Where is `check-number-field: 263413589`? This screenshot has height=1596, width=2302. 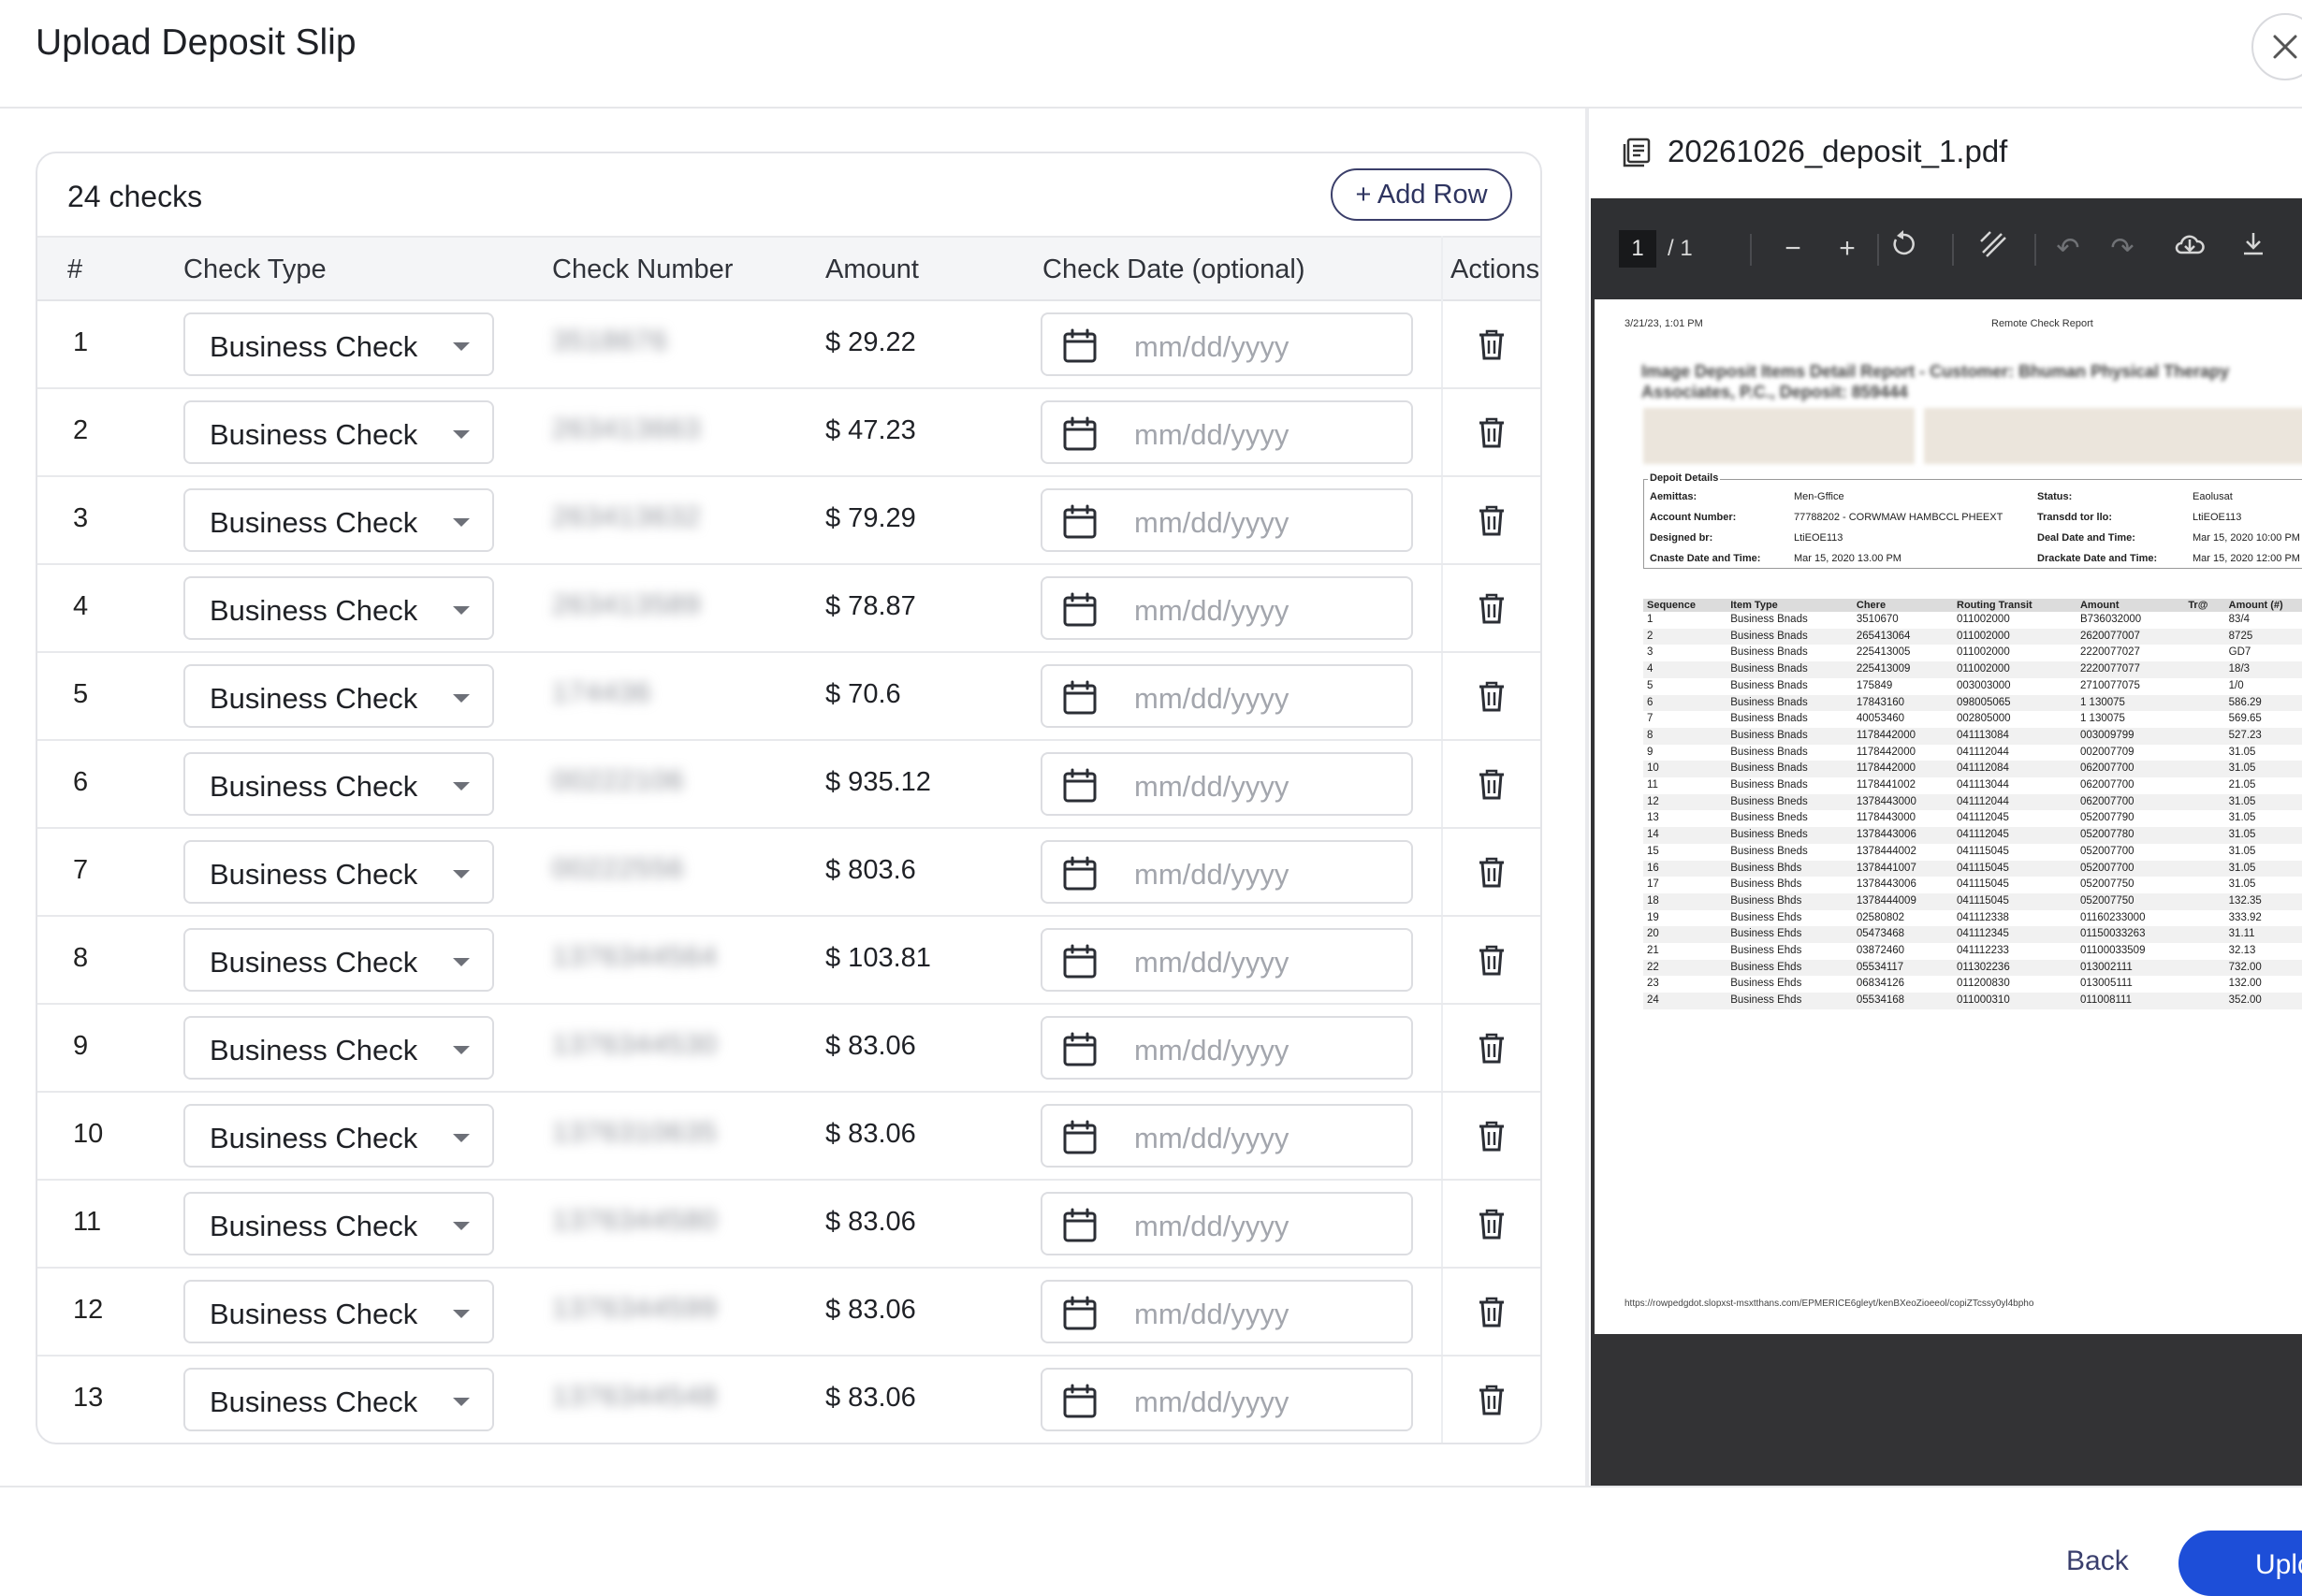 check-number-field: 263413589 is located at coordinates (626, 605).